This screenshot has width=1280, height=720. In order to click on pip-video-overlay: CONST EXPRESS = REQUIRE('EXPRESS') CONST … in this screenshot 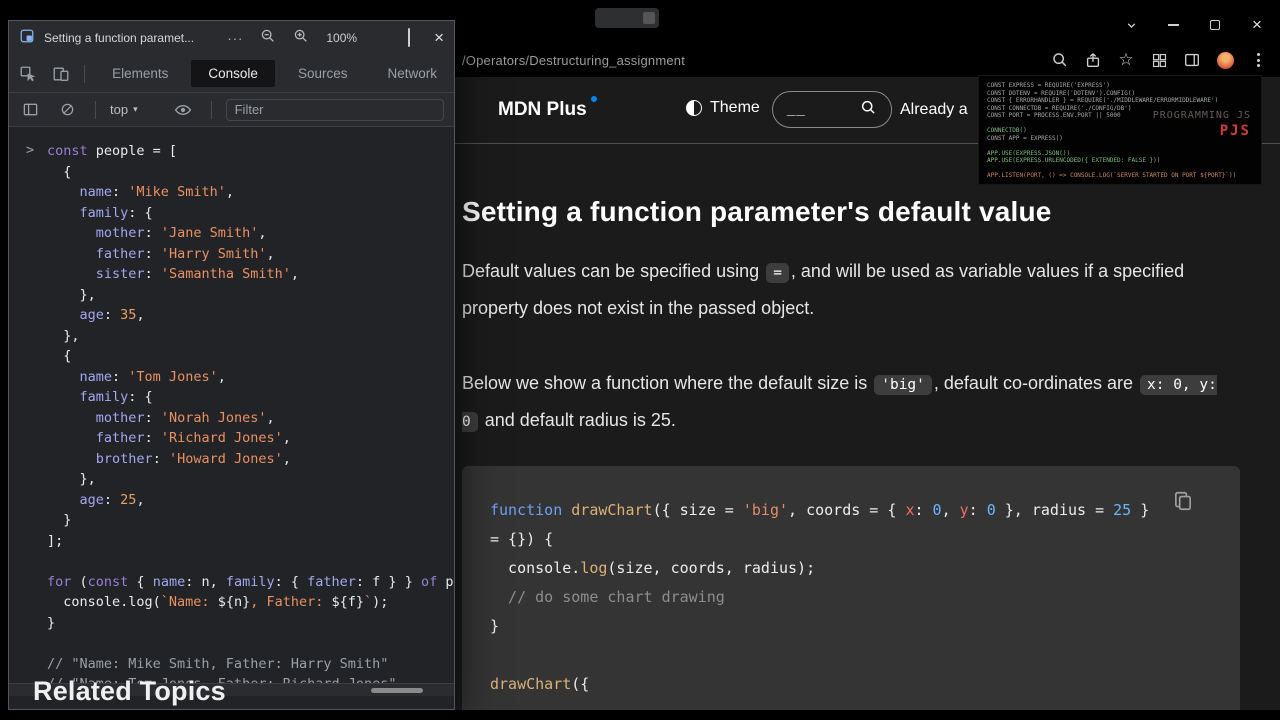, I will do `click(1120, 130)`.